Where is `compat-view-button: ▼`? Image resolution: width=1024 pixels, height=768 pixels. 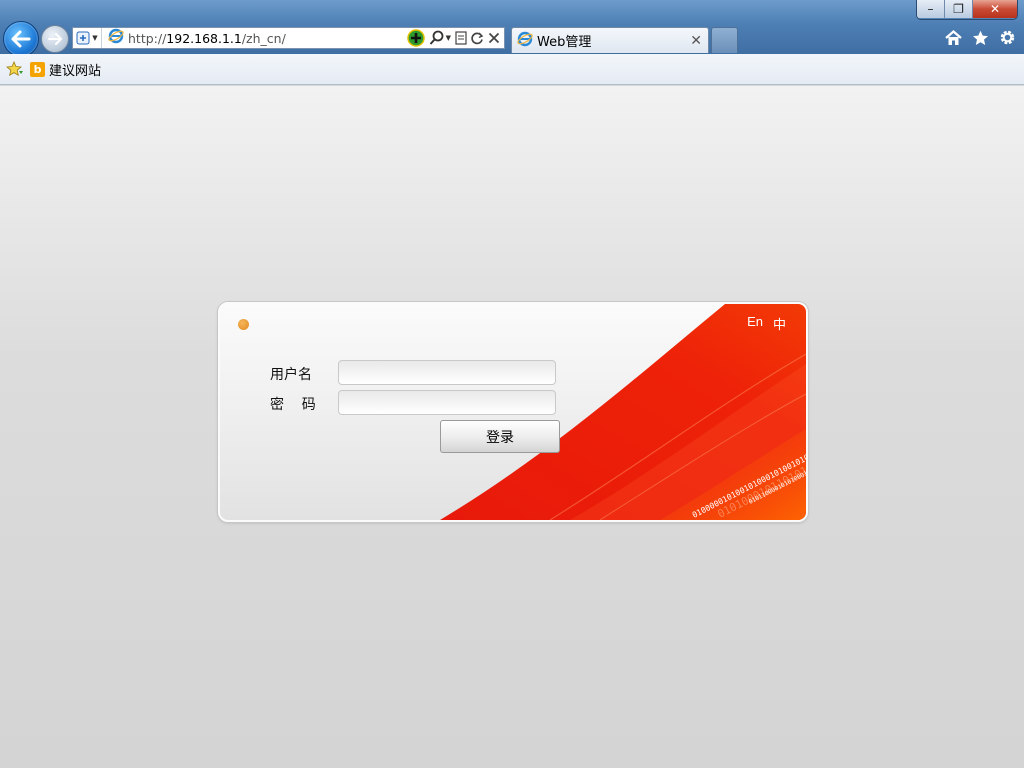 compat-view-button: ▼ is located at coordinates (87, 38).